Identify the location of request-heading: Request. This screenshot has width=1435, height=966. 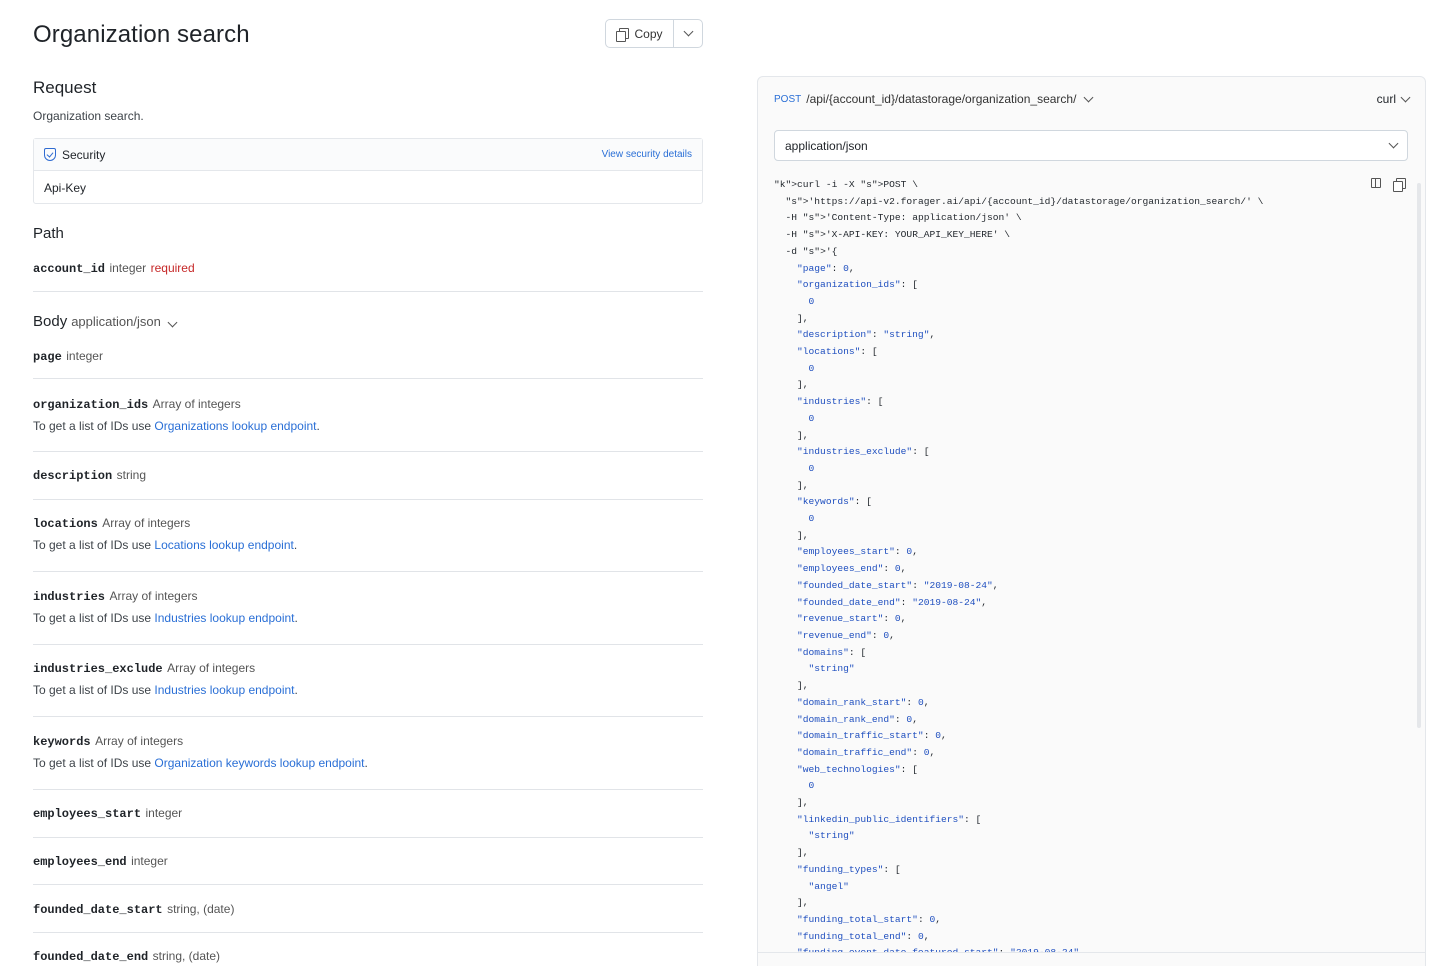
(65, 87).